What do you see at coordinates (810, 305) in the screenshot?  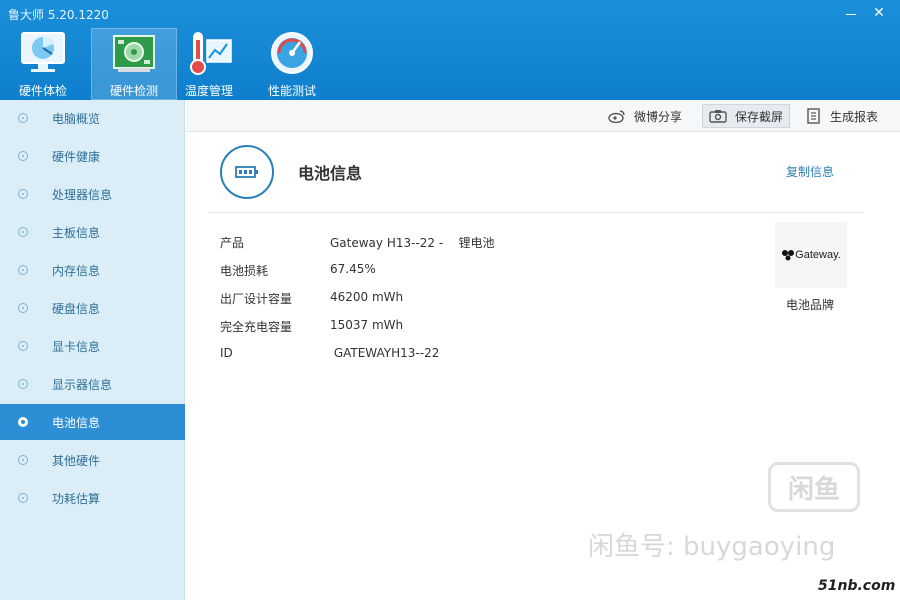 I see `brand-caption: 电池品牌` at bounding box center [810, 305].